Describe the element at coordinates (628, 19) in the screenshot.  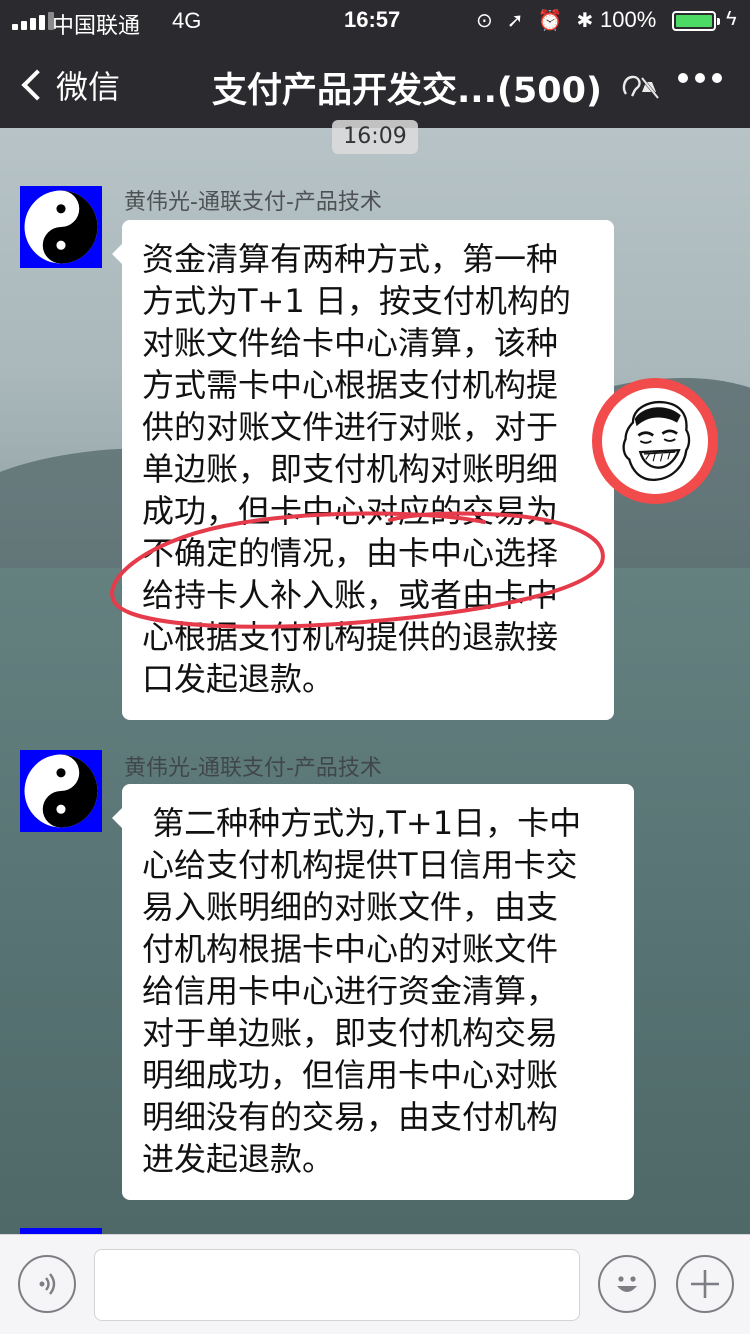
I see `battery-percent: 100%` at that location.